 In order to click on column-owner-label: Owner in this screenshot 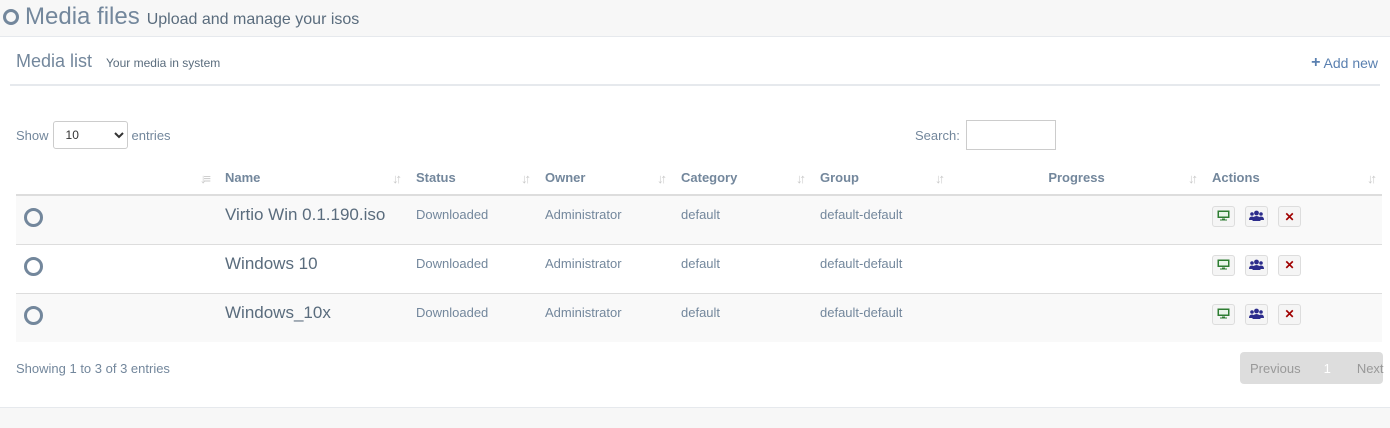, I will do `click(565, 177)`.